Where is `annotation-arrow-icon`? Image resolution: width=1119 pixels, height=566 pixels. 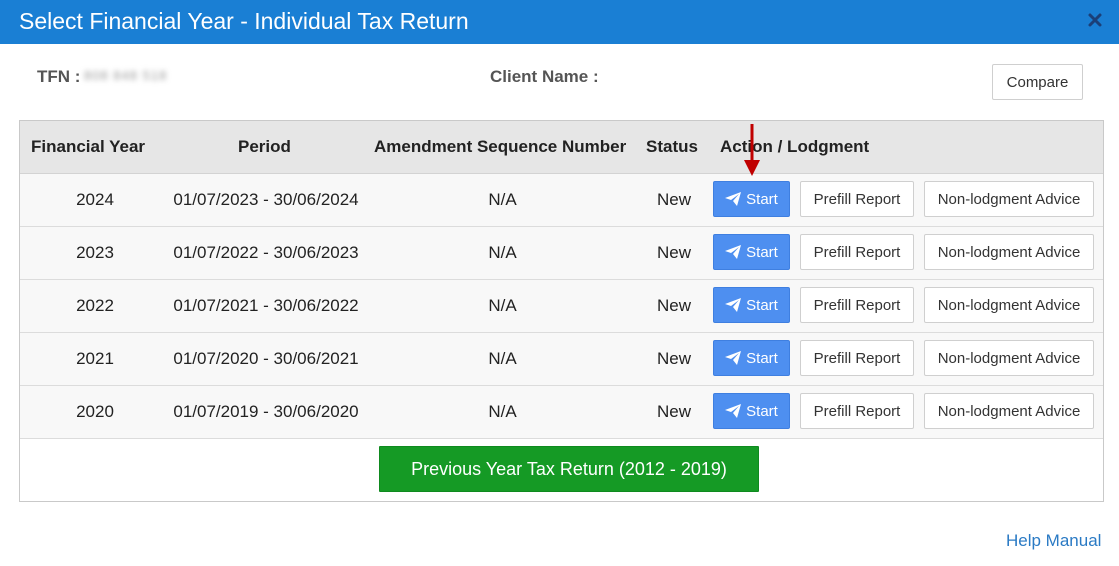 annotation-arrow-icon is located at coordinates (752, 150).